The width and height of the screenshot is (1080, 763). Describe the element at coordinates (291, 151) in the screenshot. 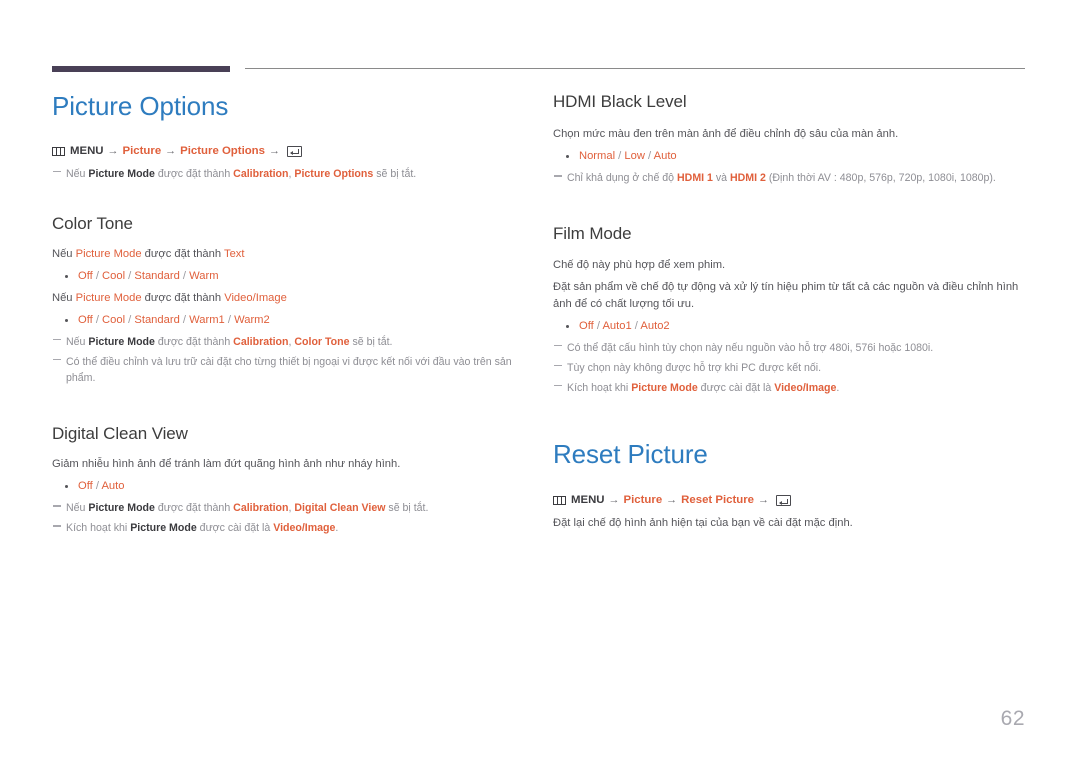

I see `menu-path-picture-options: MENU → Picture → Picture Options →` at that location.